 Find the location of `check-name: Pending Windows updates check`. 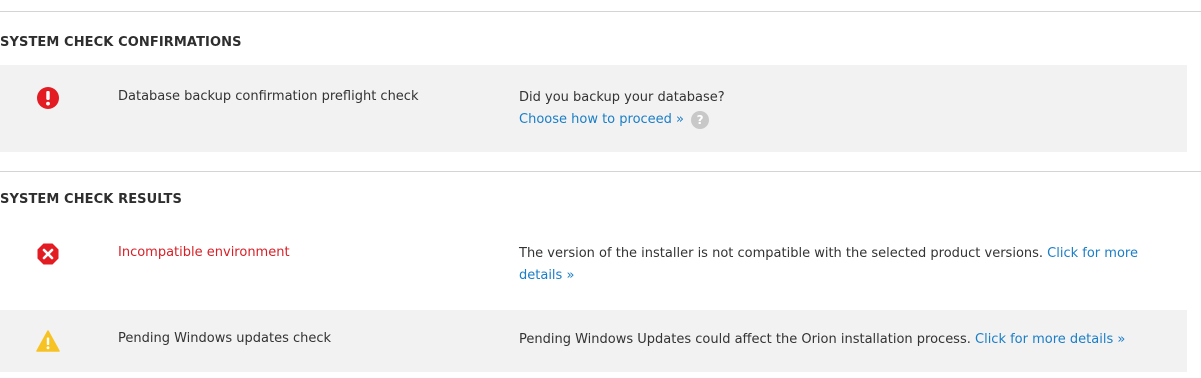

check-name: Pending Windows updates check is located at coordinates (225, 338).